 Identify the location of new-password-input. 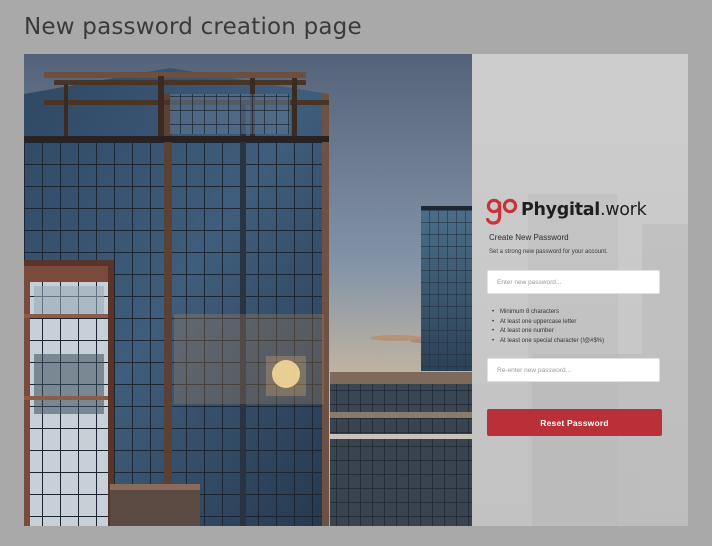
(573, 282).